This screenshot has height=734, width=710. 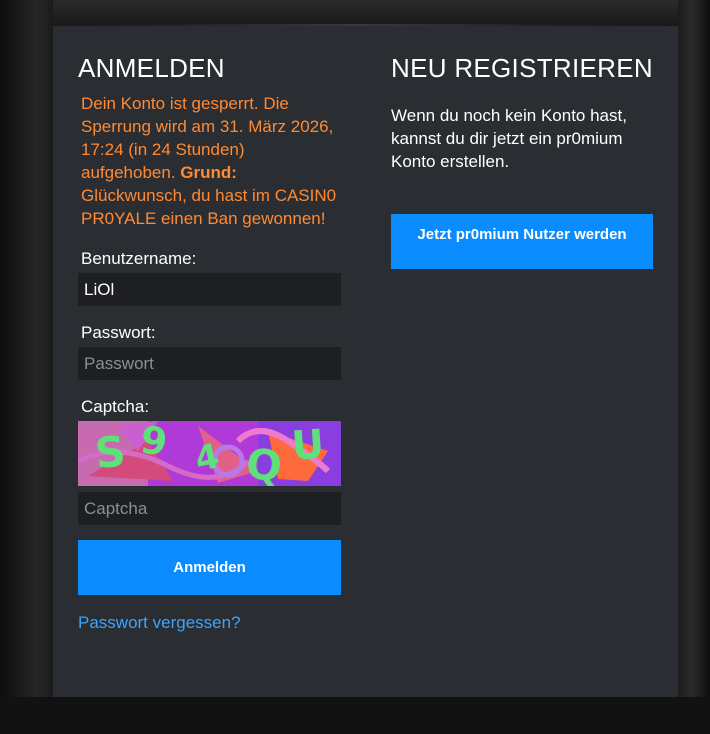 I want to click on username-group: Benutzername:, so click(x=209, y=277).